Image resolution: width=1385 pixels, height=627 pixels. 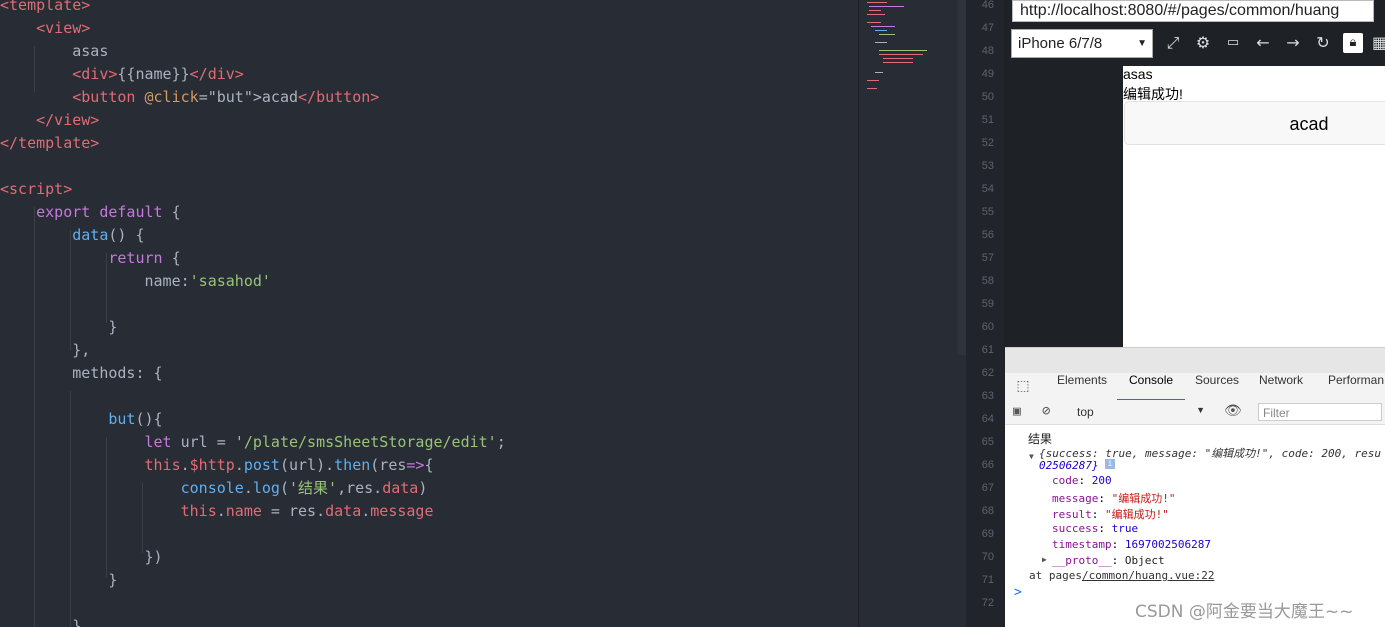 I want to click on reload-icon: ↻, so click(x=1323, y=43).